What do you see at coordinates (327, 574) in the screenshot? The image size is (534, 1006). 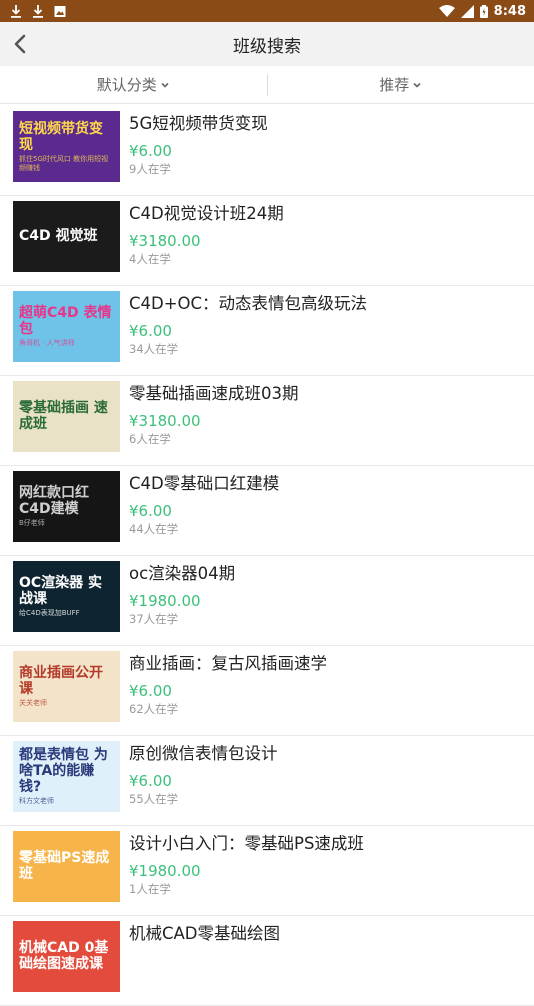 I see `course-title: oc渲染器04期` at bounding box center [327, 574].